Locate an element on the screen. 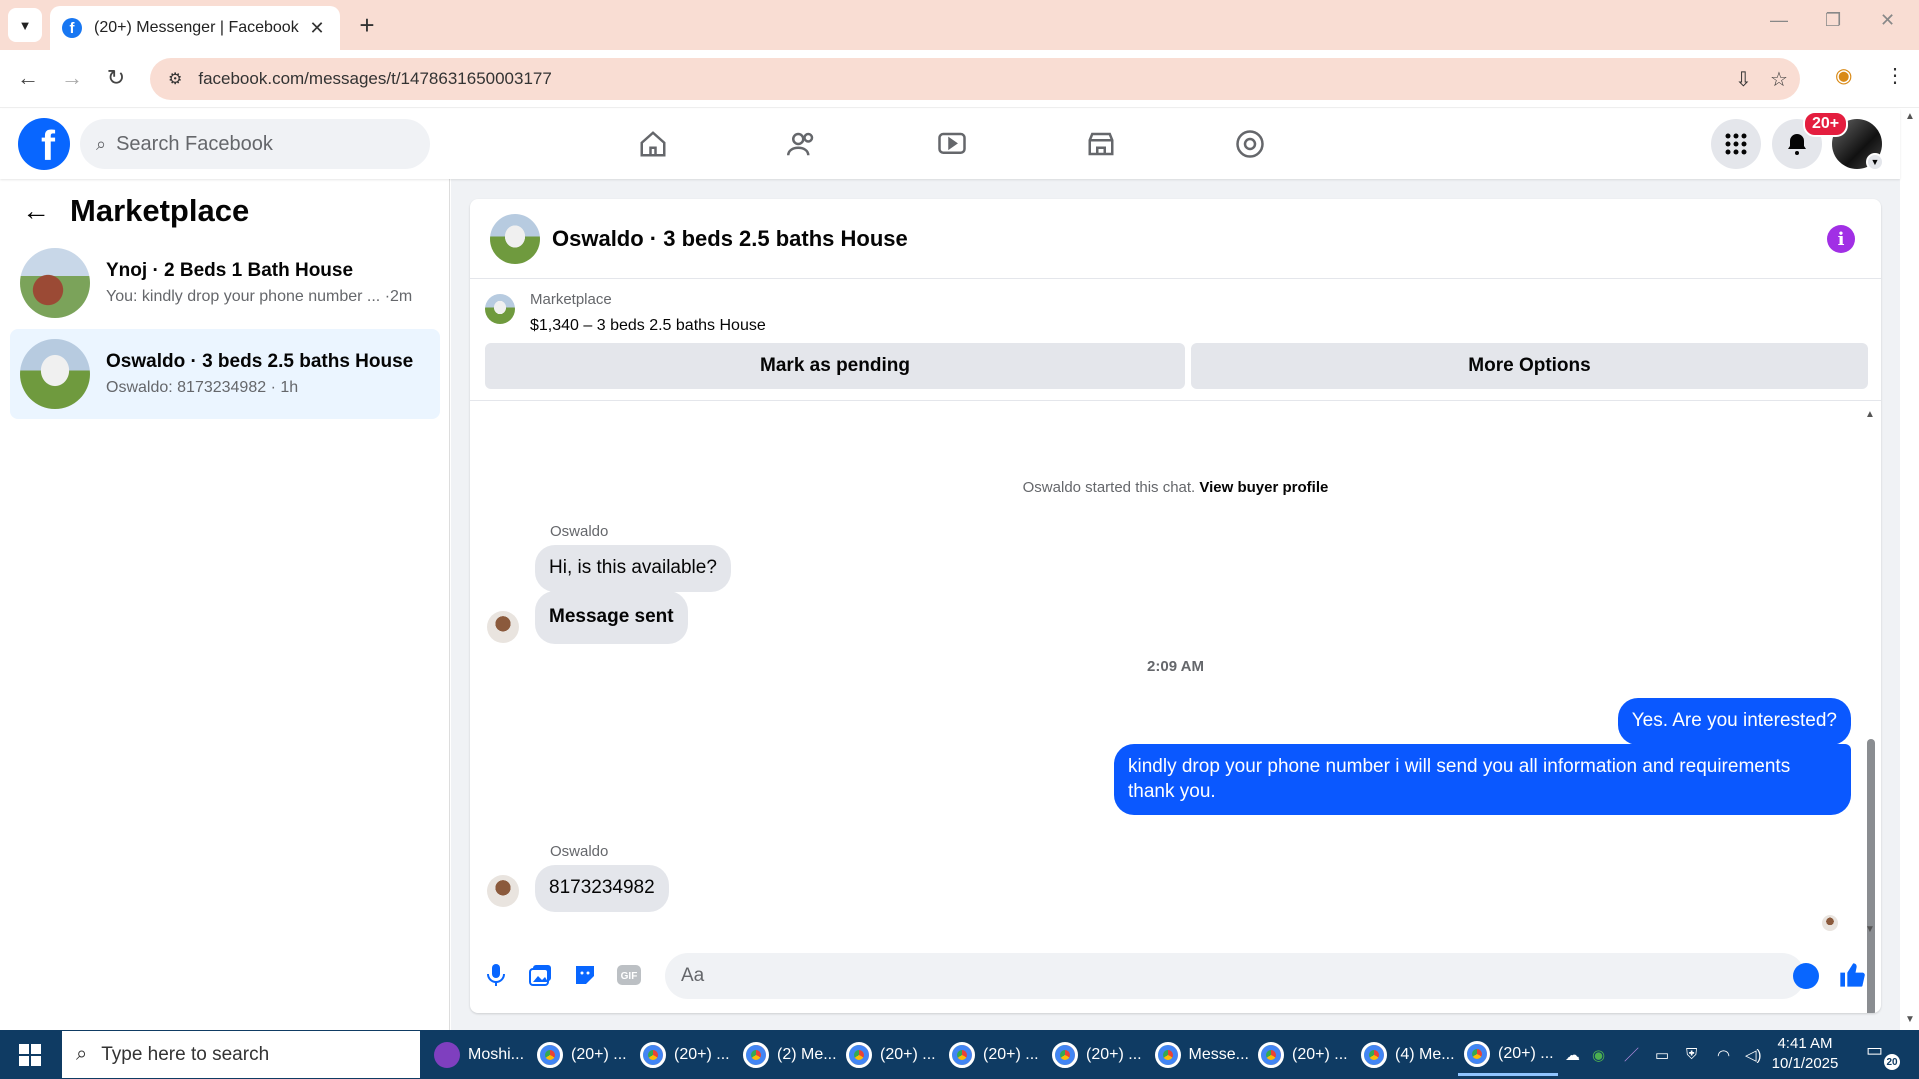  chevron-down-icon: ▼ is located at coordinates (1875, 162).